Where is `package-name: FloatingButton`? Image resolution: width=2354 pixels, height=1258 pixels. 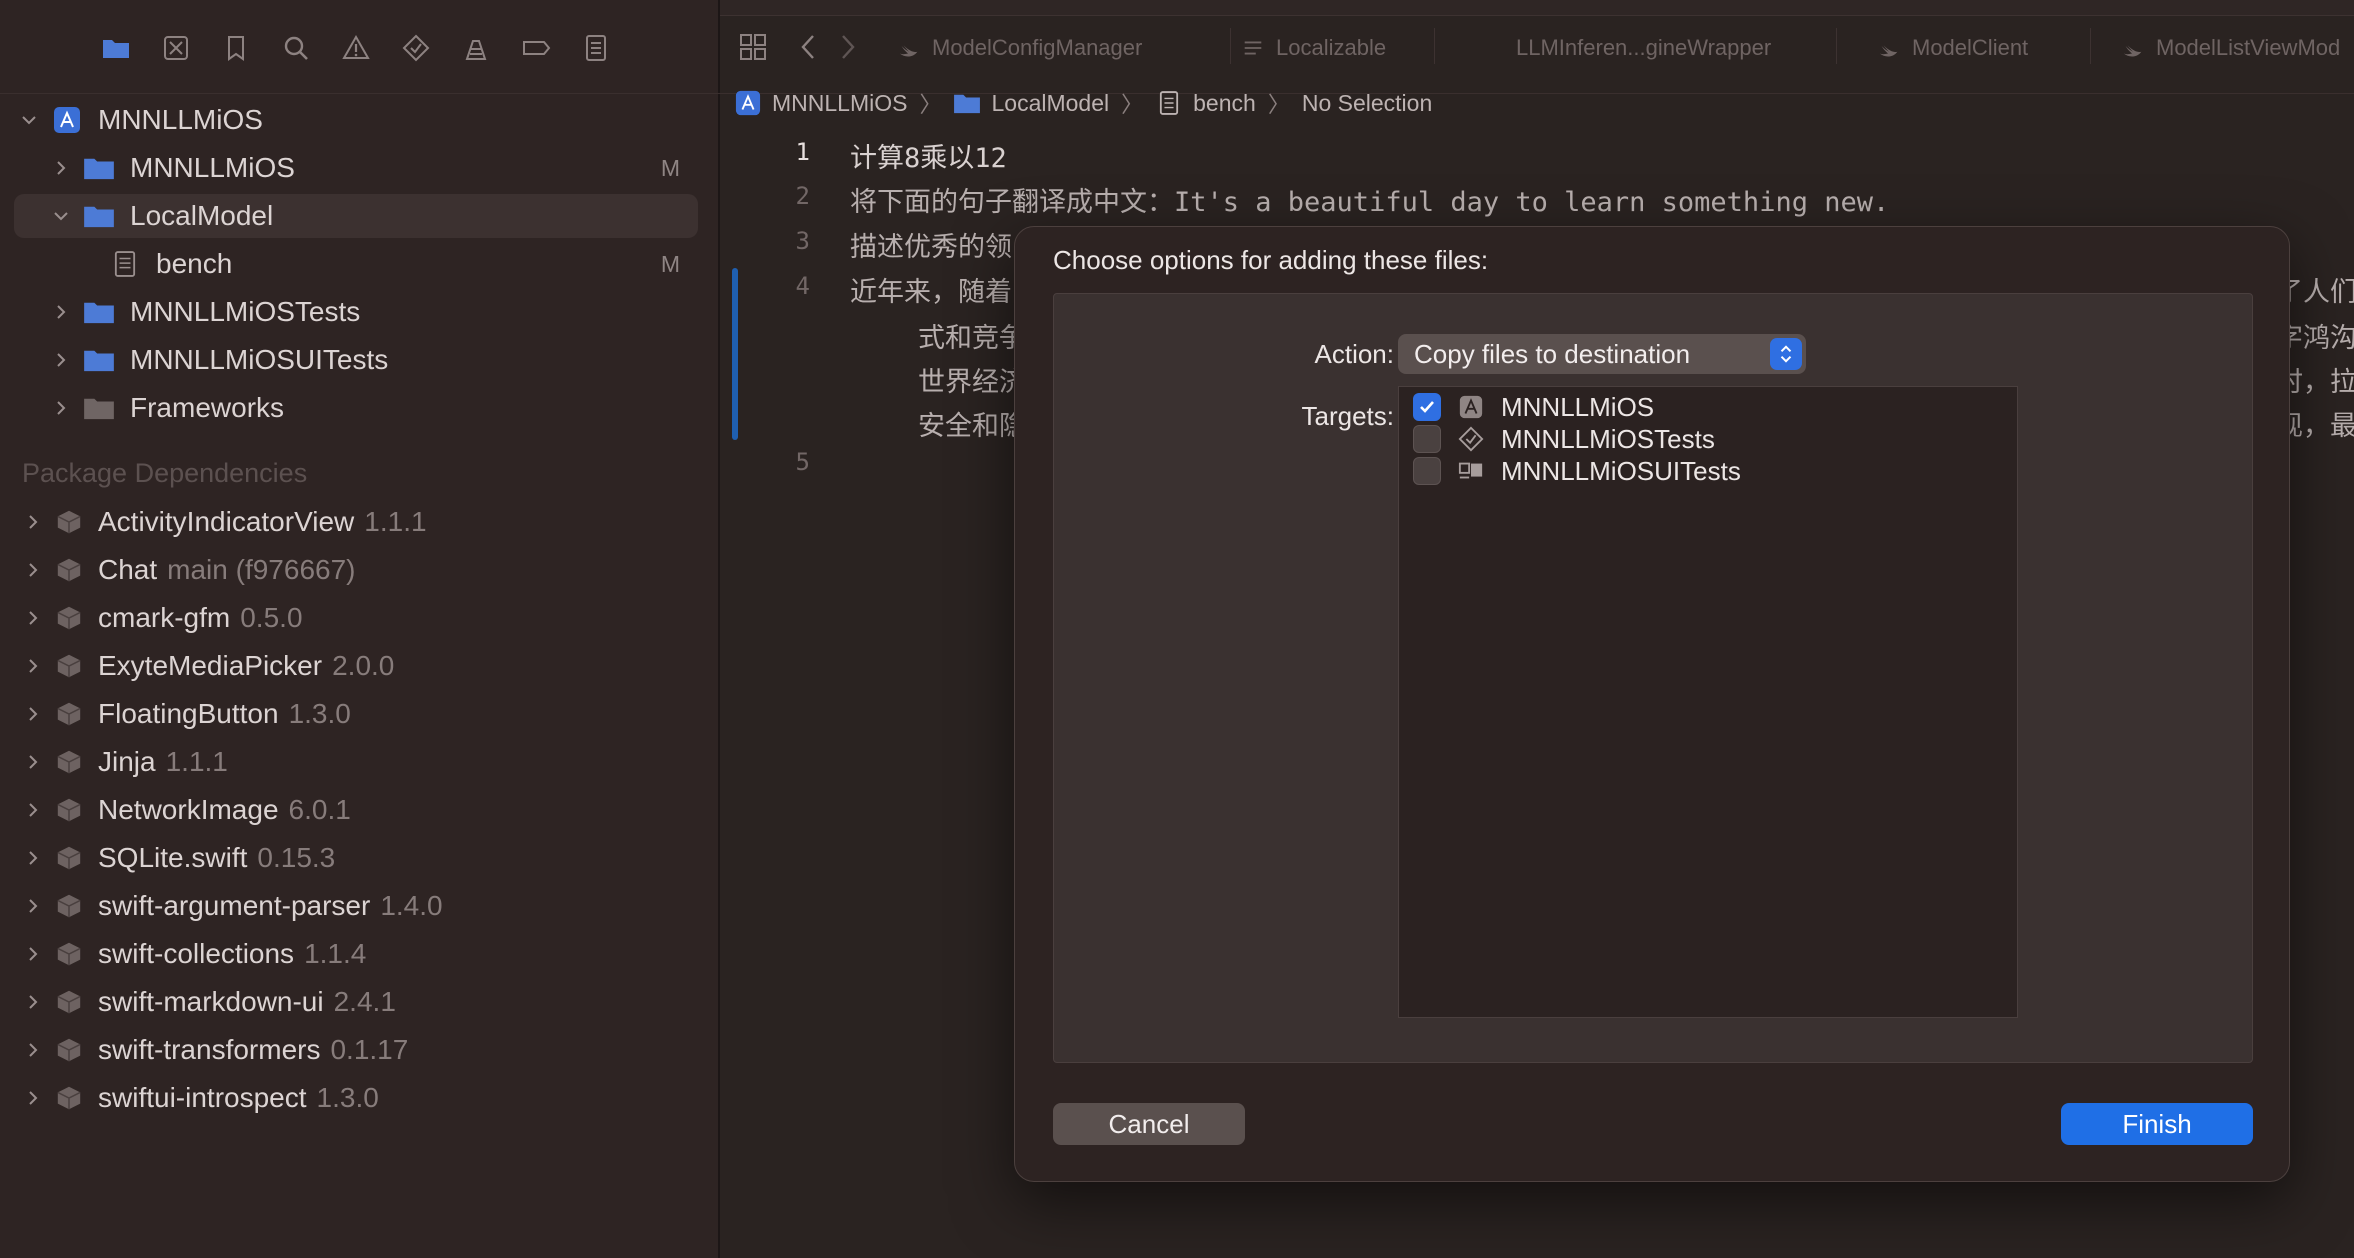
package-name: FloatingButton is located at coordinates (188, 713).